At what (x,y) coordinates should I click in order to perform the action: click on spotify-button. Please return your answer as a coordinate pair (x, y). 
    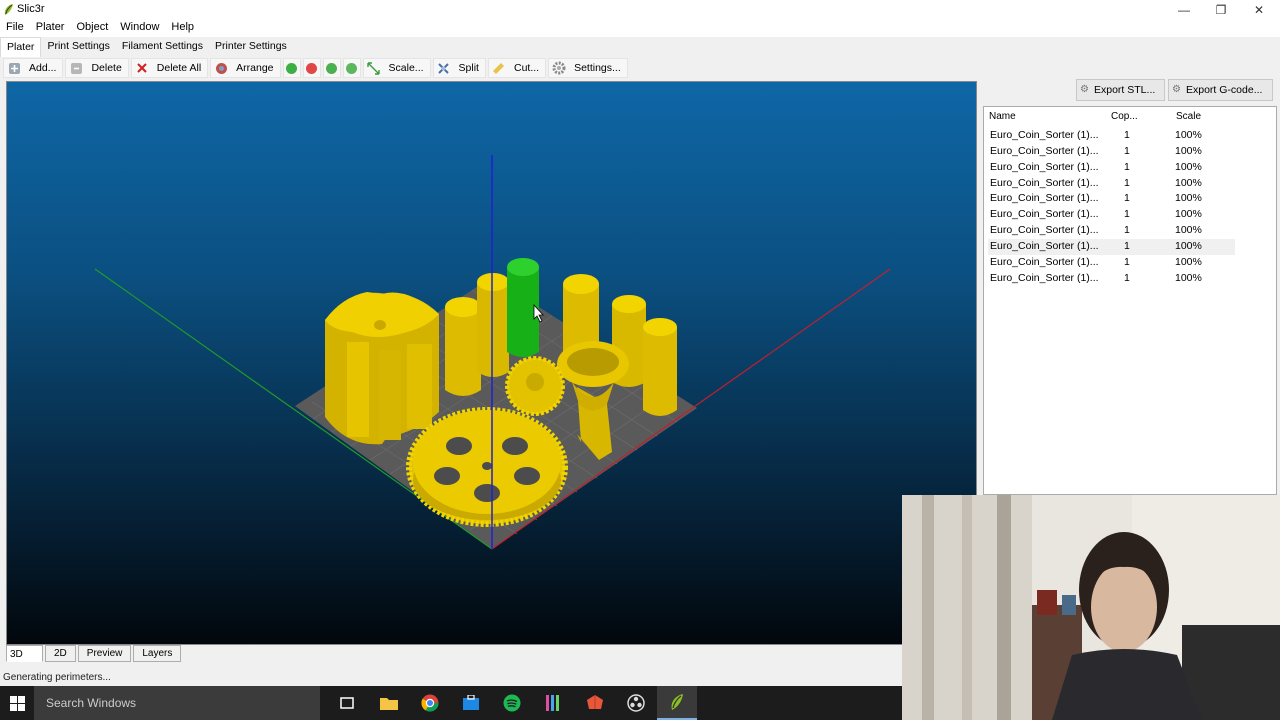
    Looking at the image, I should click on (512, 703).